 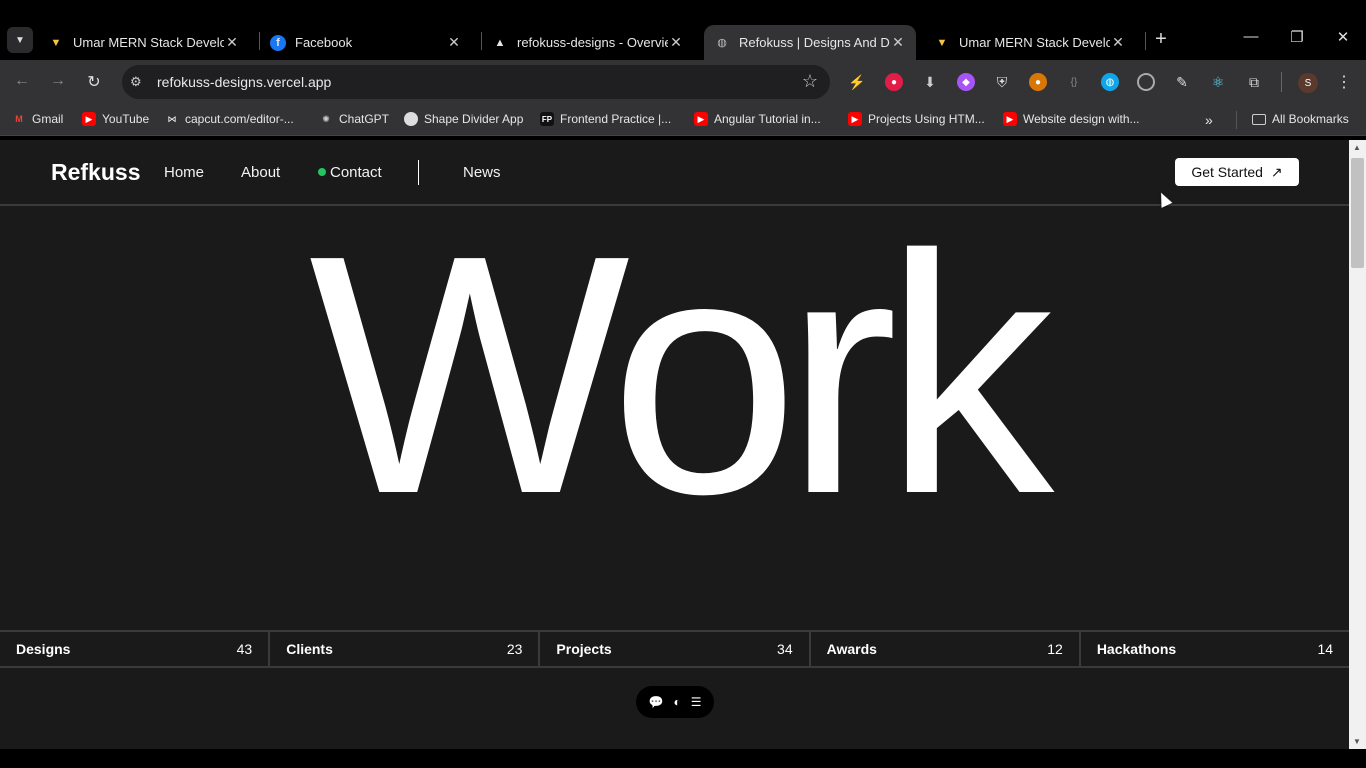 I want to click on bookmark-shape-divider: Shape Divider App, so click(x=463, y=119).